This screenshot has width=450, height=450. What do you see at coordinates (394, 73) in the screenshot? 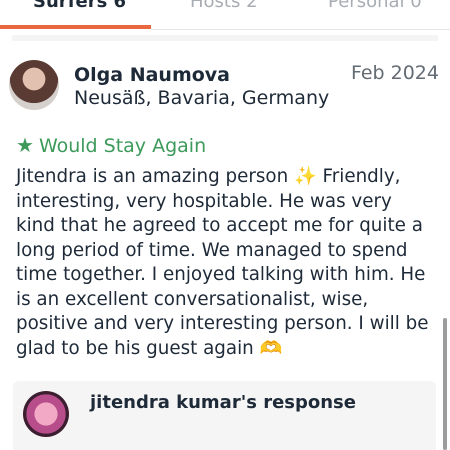
I see `review-date: Feb 2024` at bounding box center [394, 73].